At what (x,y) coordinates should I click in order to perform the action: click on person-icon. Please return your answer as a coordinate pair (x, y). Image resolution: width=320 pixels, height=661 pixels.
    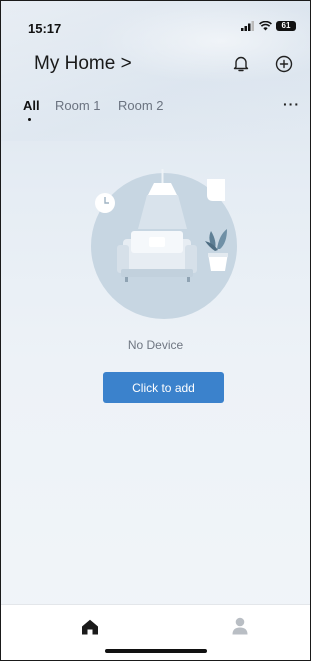
    Looking at the image, I should click on (240, 626).